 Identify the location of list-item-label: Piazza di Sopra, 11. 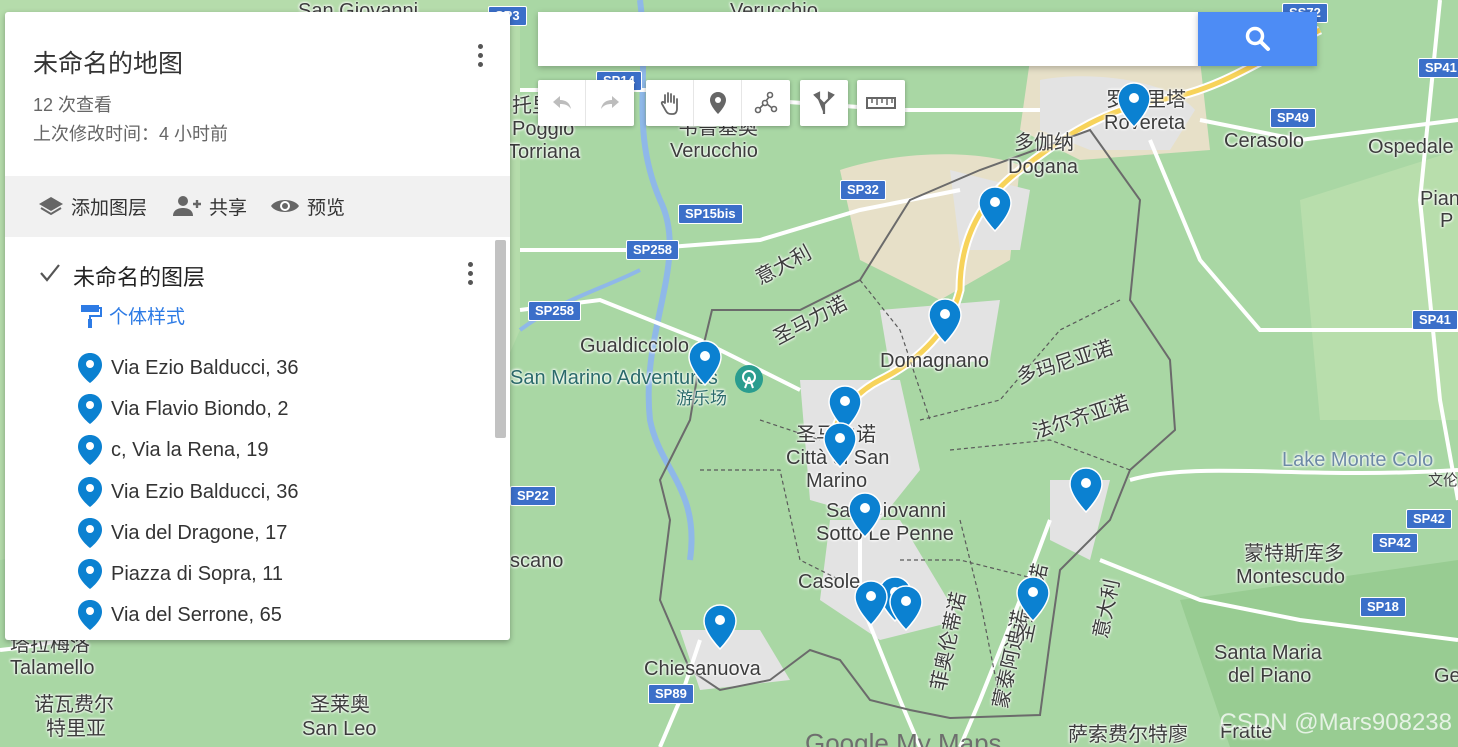
(197, 573).